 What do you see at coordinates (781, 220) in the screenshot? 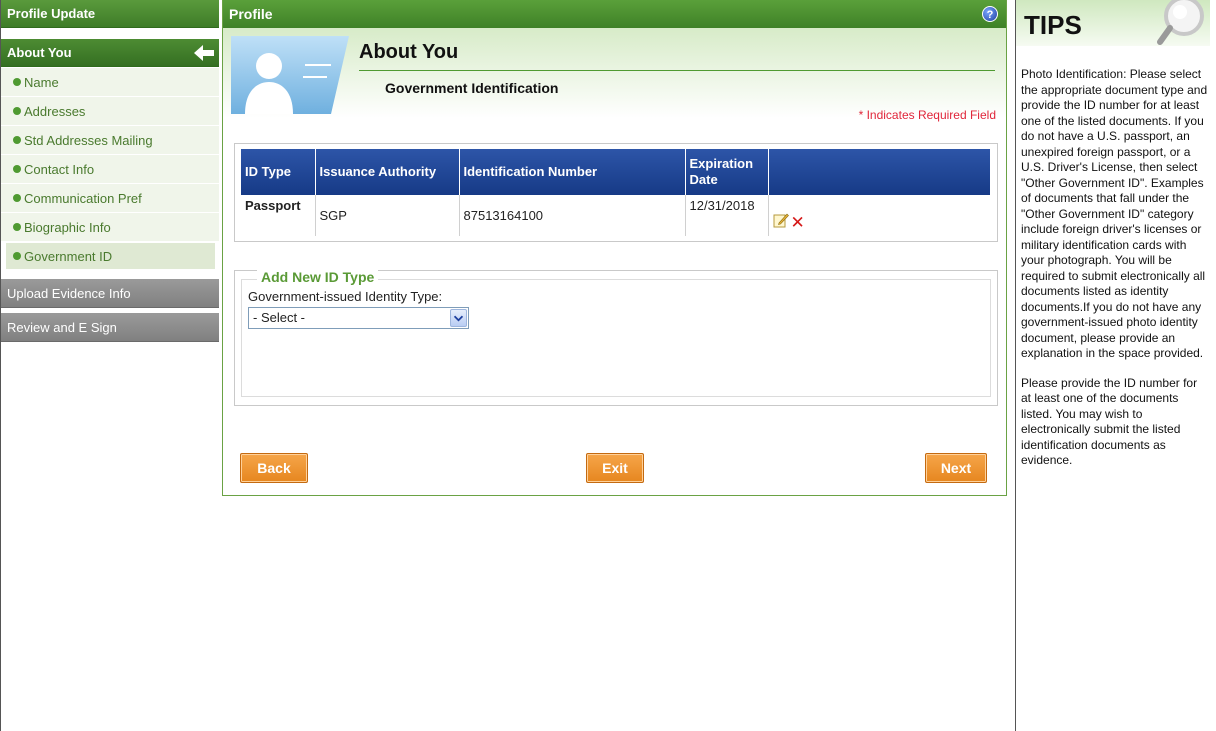
I see `edit-icon` at bounding box center [781, 220].